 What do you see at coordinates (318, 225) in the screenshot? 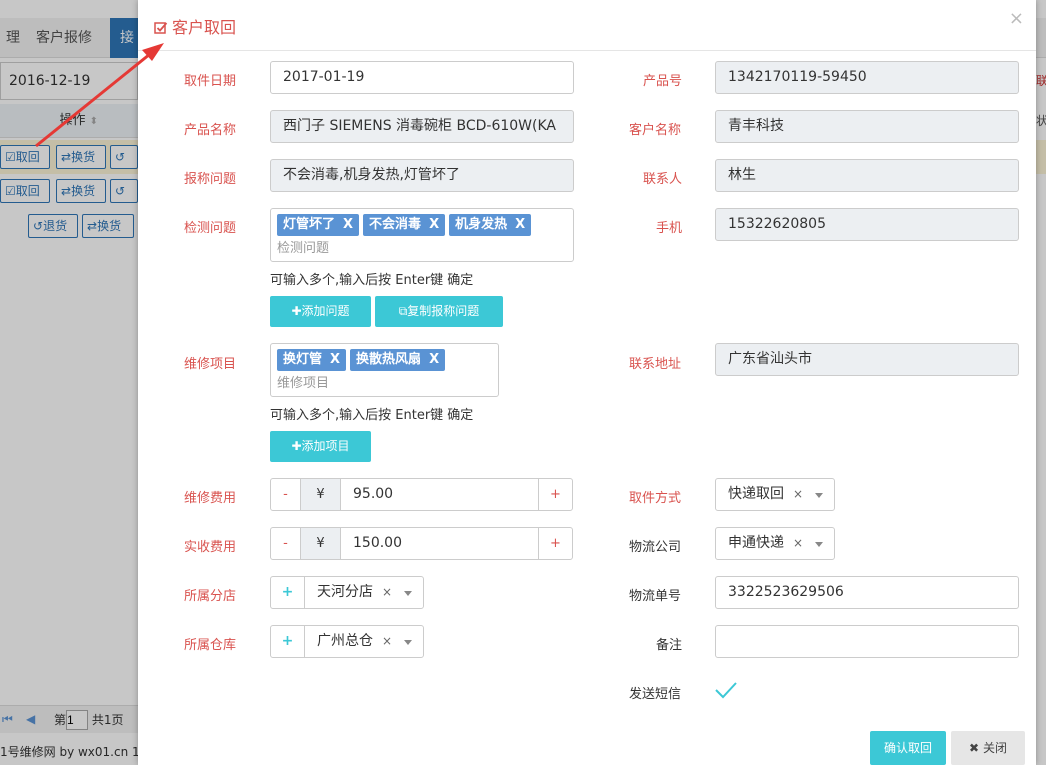
I see `tag: 灯管坏了 X` at bounding box center [318, 225].